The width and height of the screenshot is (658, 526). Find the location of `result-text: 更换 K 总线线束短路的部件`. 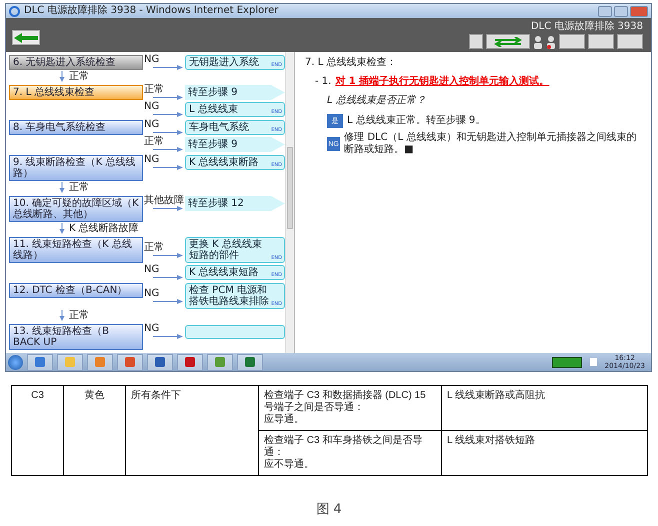

result-text: 更换 K 总线线束短路的部件 is located at coordinates (225, 250).